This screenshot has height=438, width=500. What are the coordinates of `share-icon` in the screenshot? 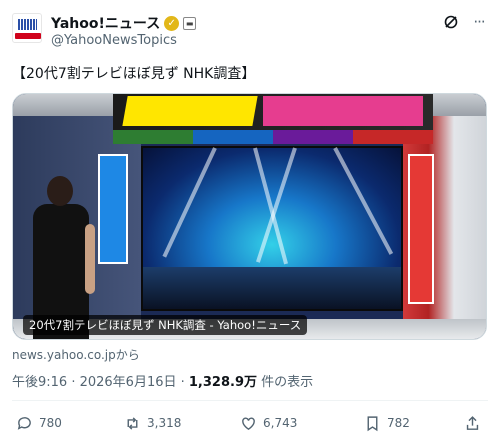 It's located at (472, 422).